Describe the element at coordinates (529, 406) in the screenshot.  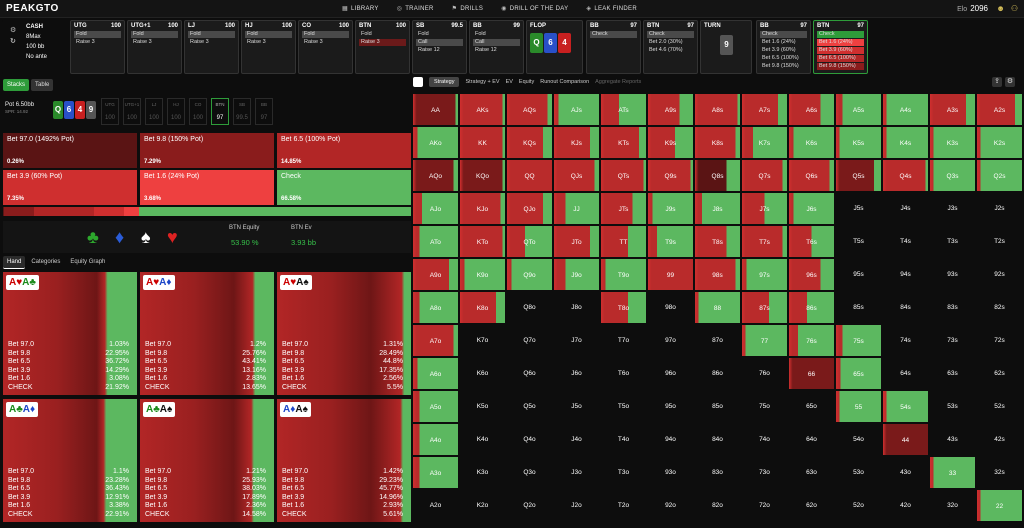
I see `matrix-cell: Q5o` at that location.